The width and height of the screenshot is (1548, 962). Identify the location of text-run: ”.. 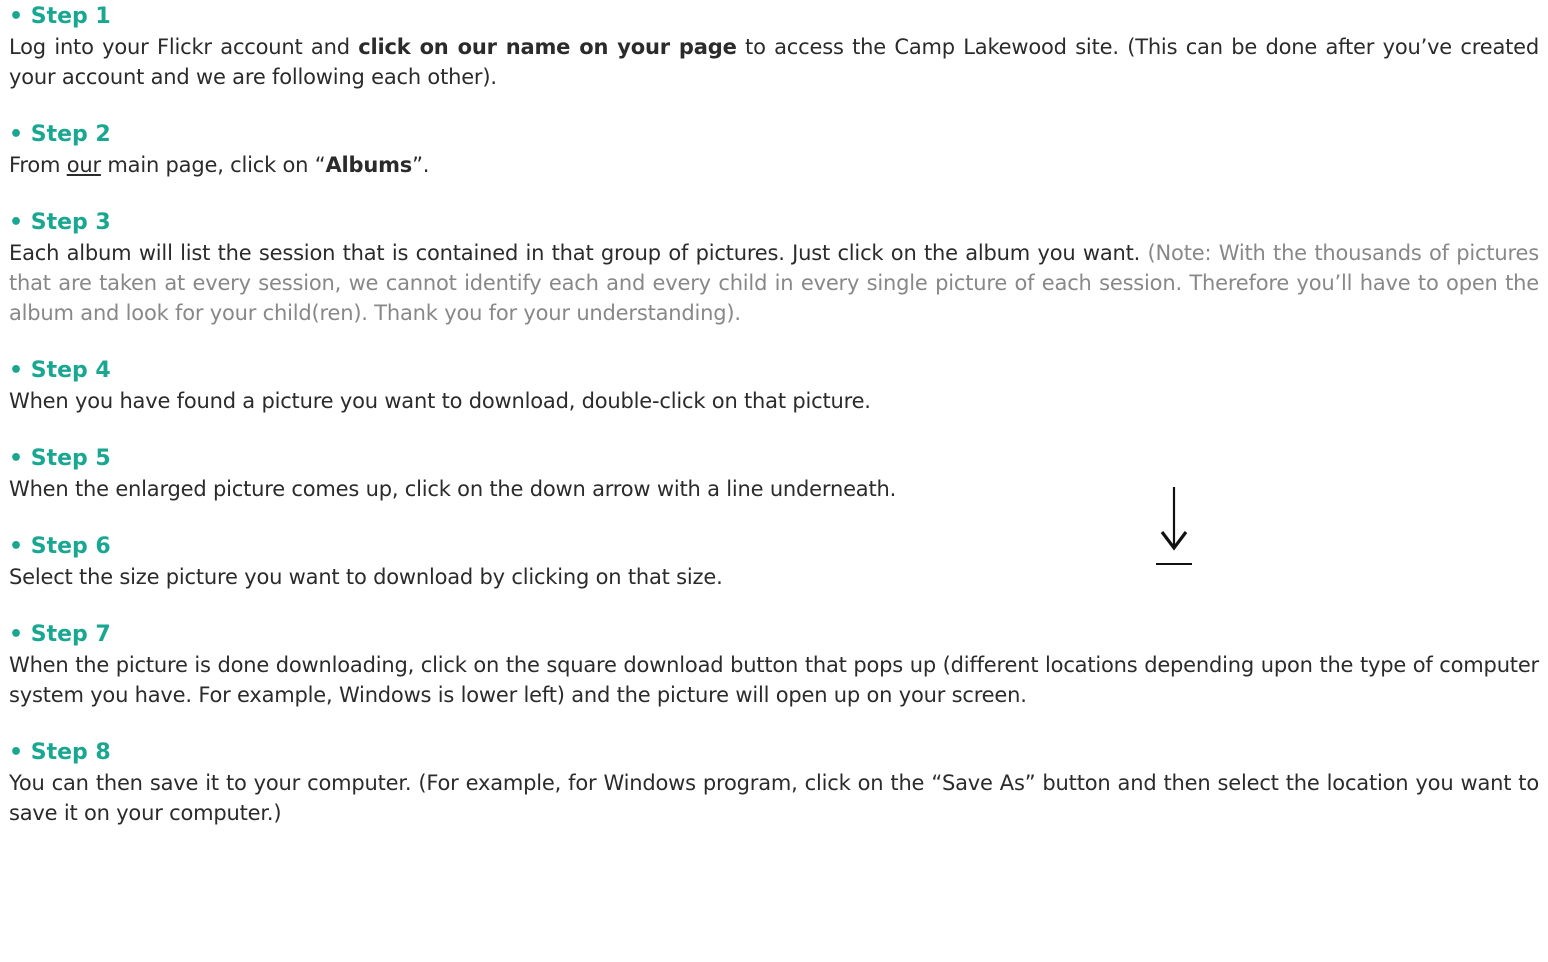
(421, 165).